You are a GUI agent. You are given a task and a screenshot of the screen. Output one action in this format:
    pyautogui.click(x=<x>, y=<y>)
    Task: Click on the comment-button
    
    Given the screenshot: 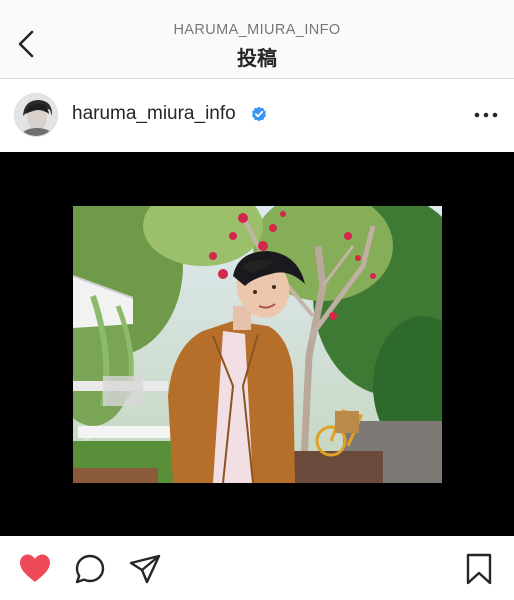 What is the action you would take?
    pyautogui.click(x=90, y=569)
    